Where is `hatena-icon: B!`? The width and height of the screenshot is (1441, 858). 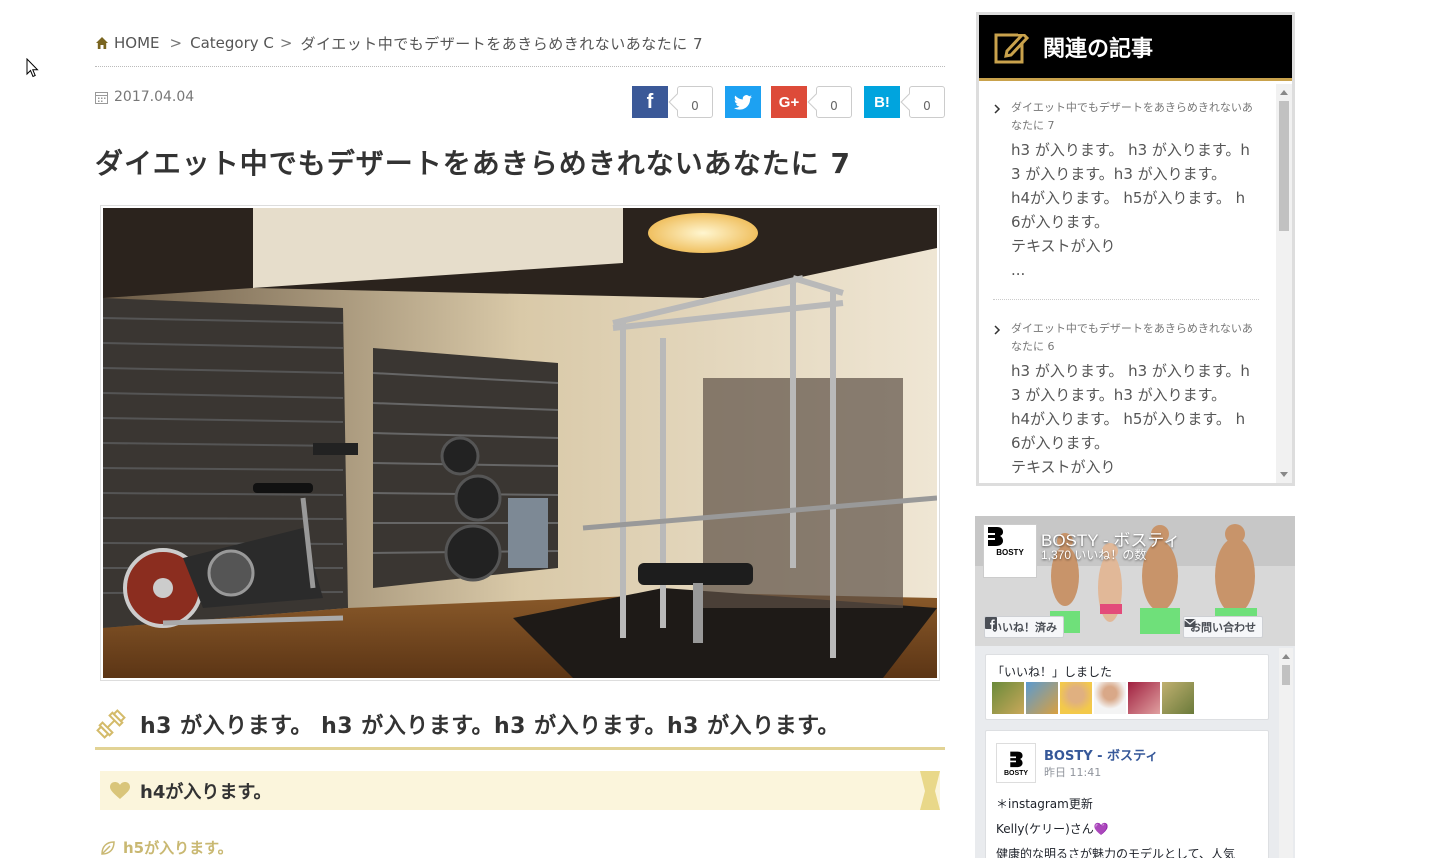
hatena-icon: B! is located at coordinates (882, 102).